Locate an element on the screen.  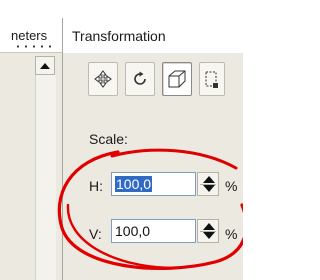
move-icon is located at coordinates (103, 79).